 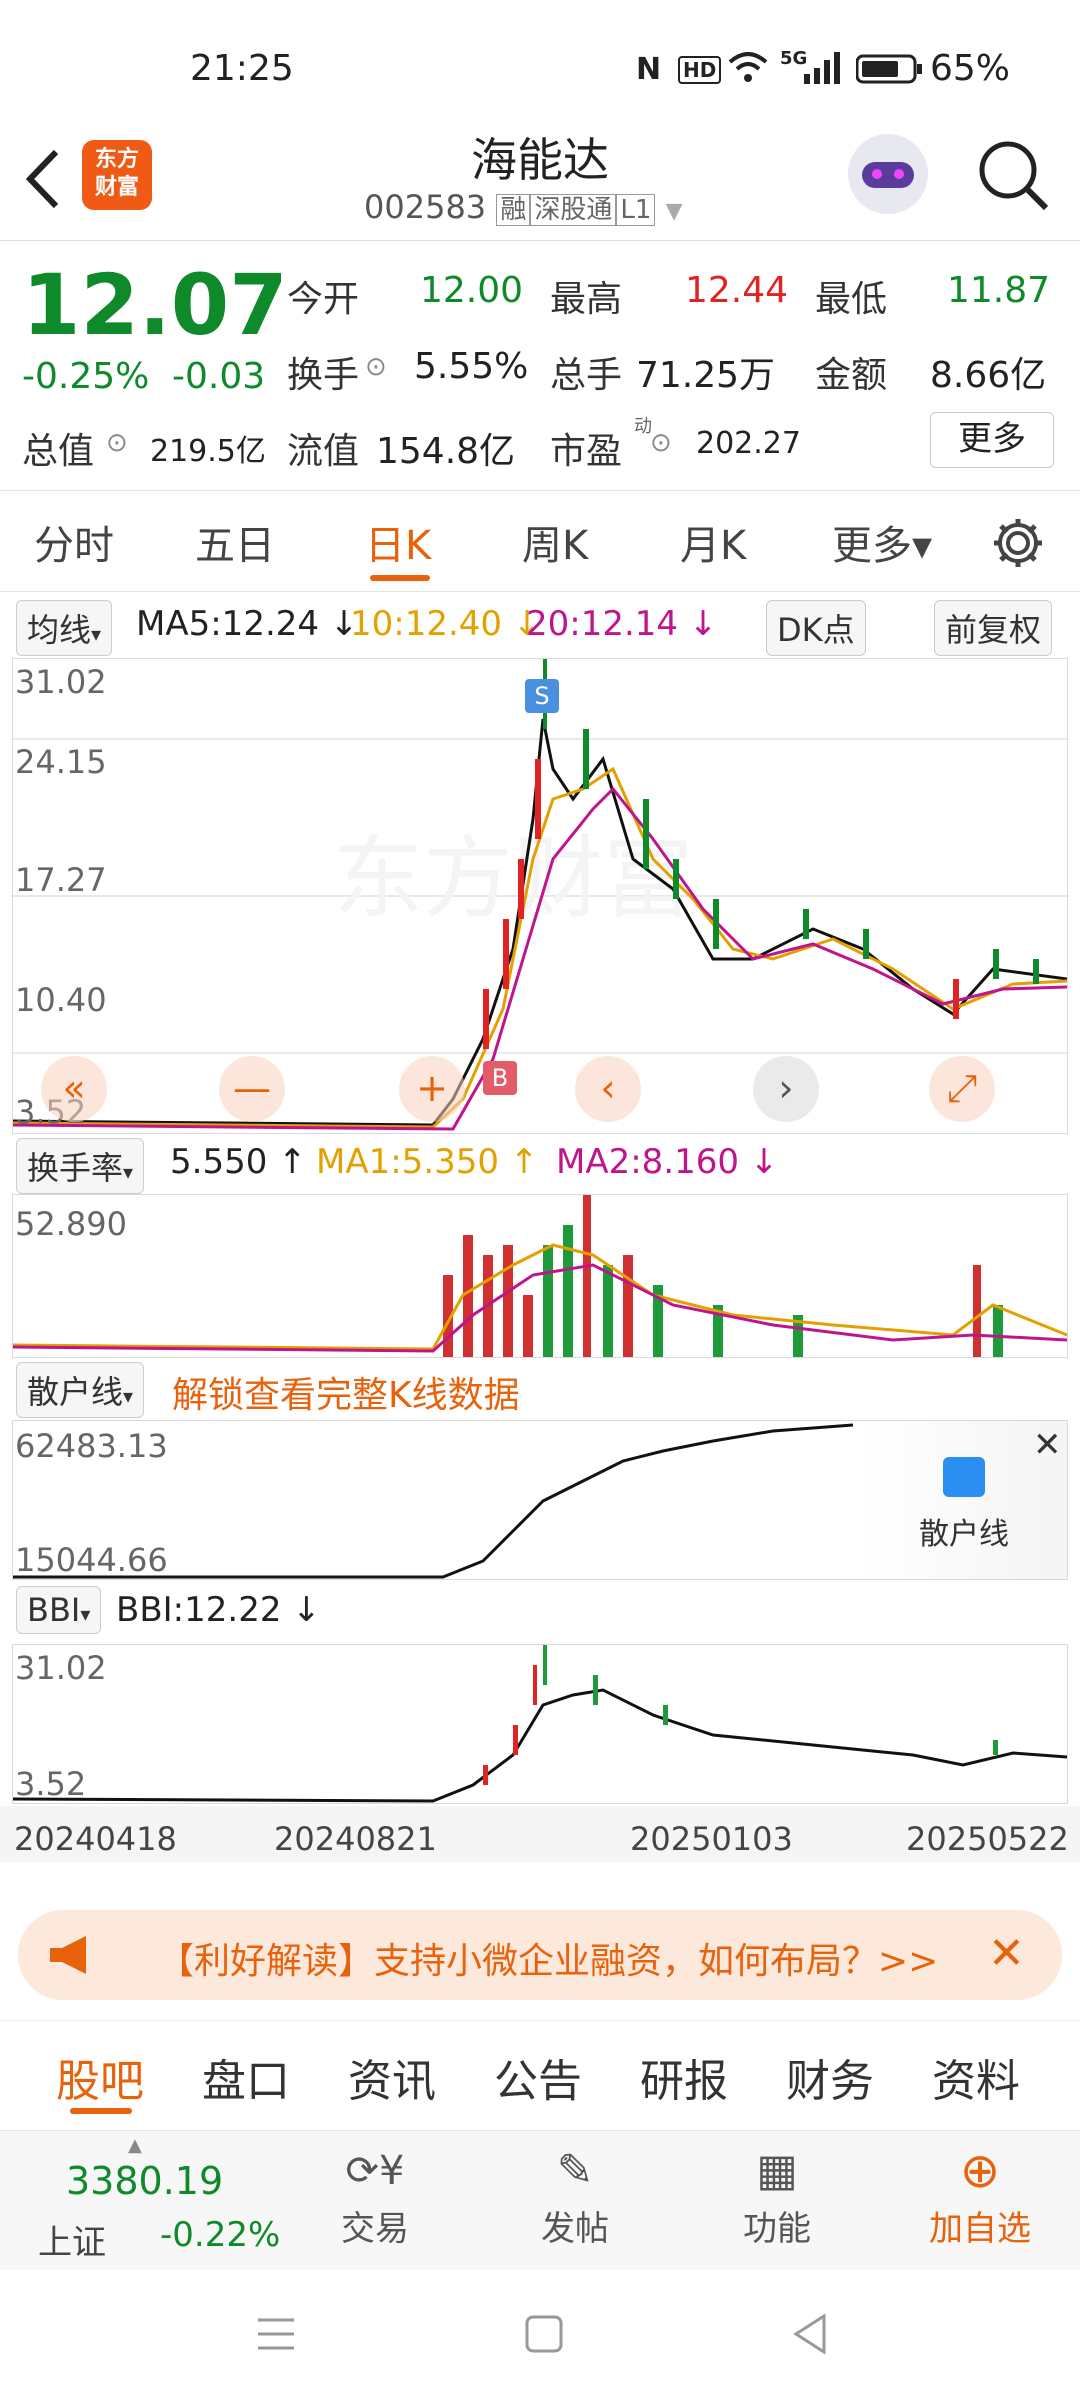 I want to click on stock-code: 002583, so click(x=425, y=207).